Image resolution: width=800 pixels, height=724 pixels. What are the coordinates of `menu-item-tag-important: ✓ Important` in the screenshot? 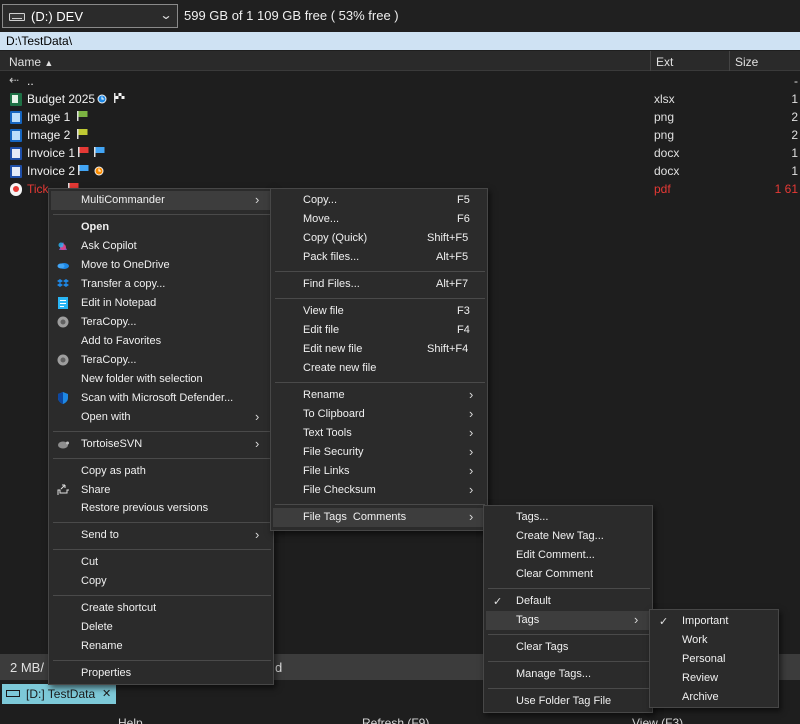 It's located at (714, 621).